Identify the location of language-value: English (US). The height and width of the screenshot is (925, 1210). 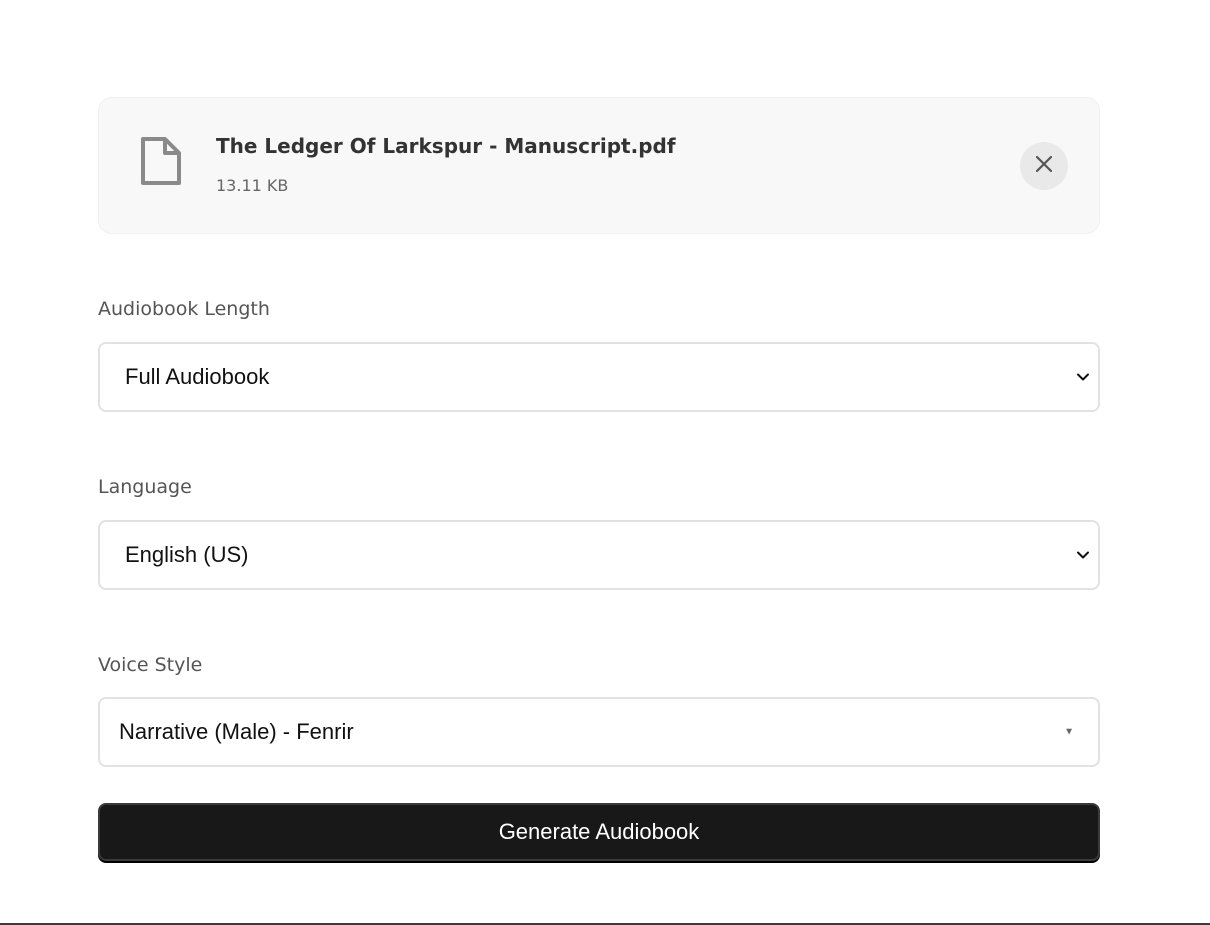
(187, 554).